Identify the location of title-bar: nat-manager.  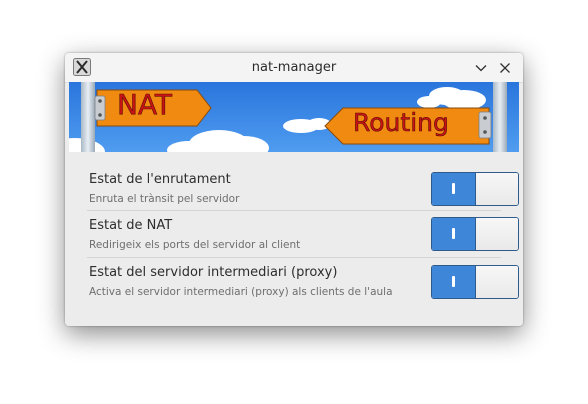
(294, 68).